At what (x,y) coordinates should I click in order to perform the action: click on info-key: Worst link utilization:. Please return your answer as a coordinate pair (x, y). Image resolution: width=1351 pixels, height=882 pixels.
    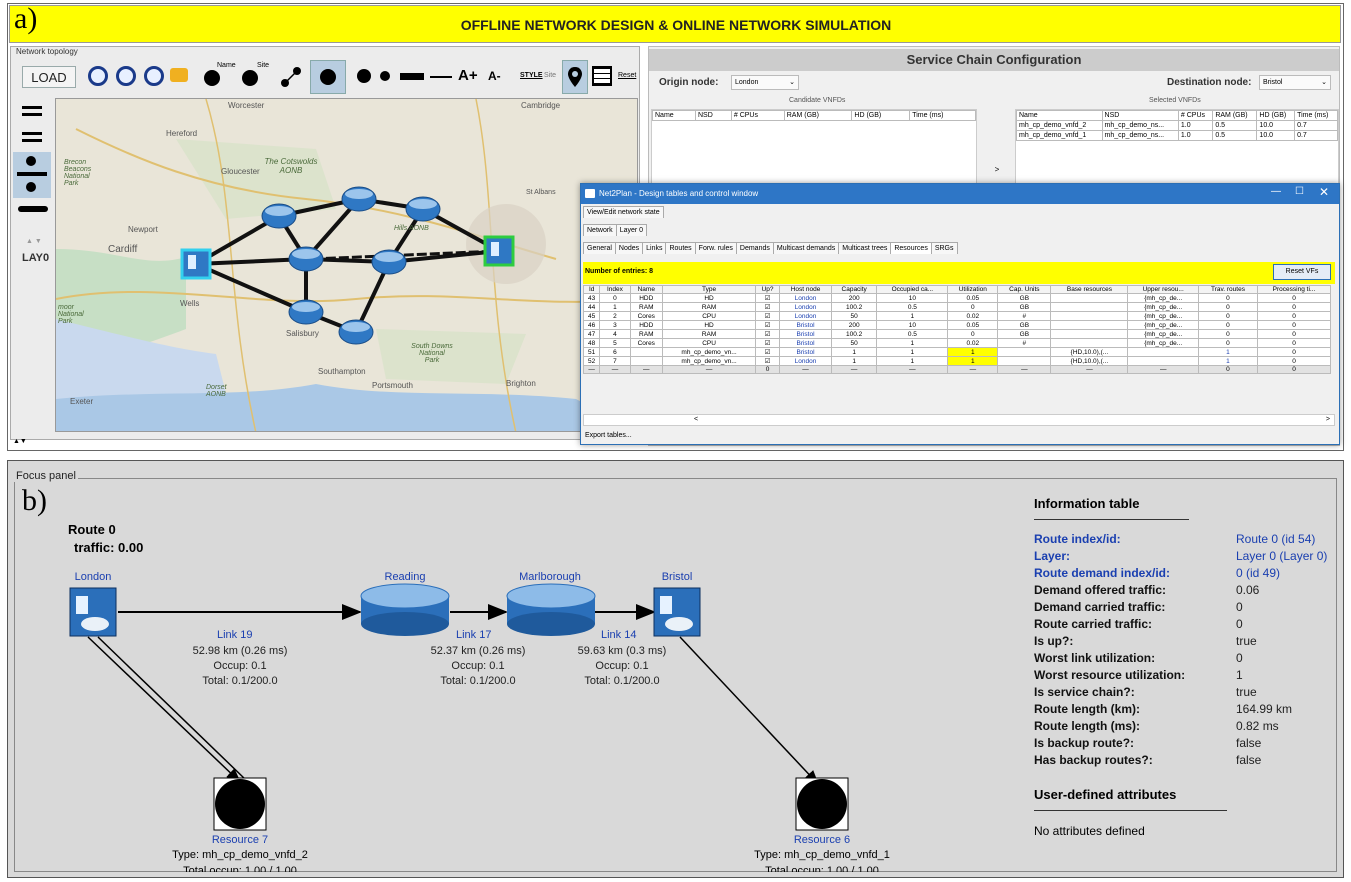
    Looking at the image, I should click on (1095, 658).